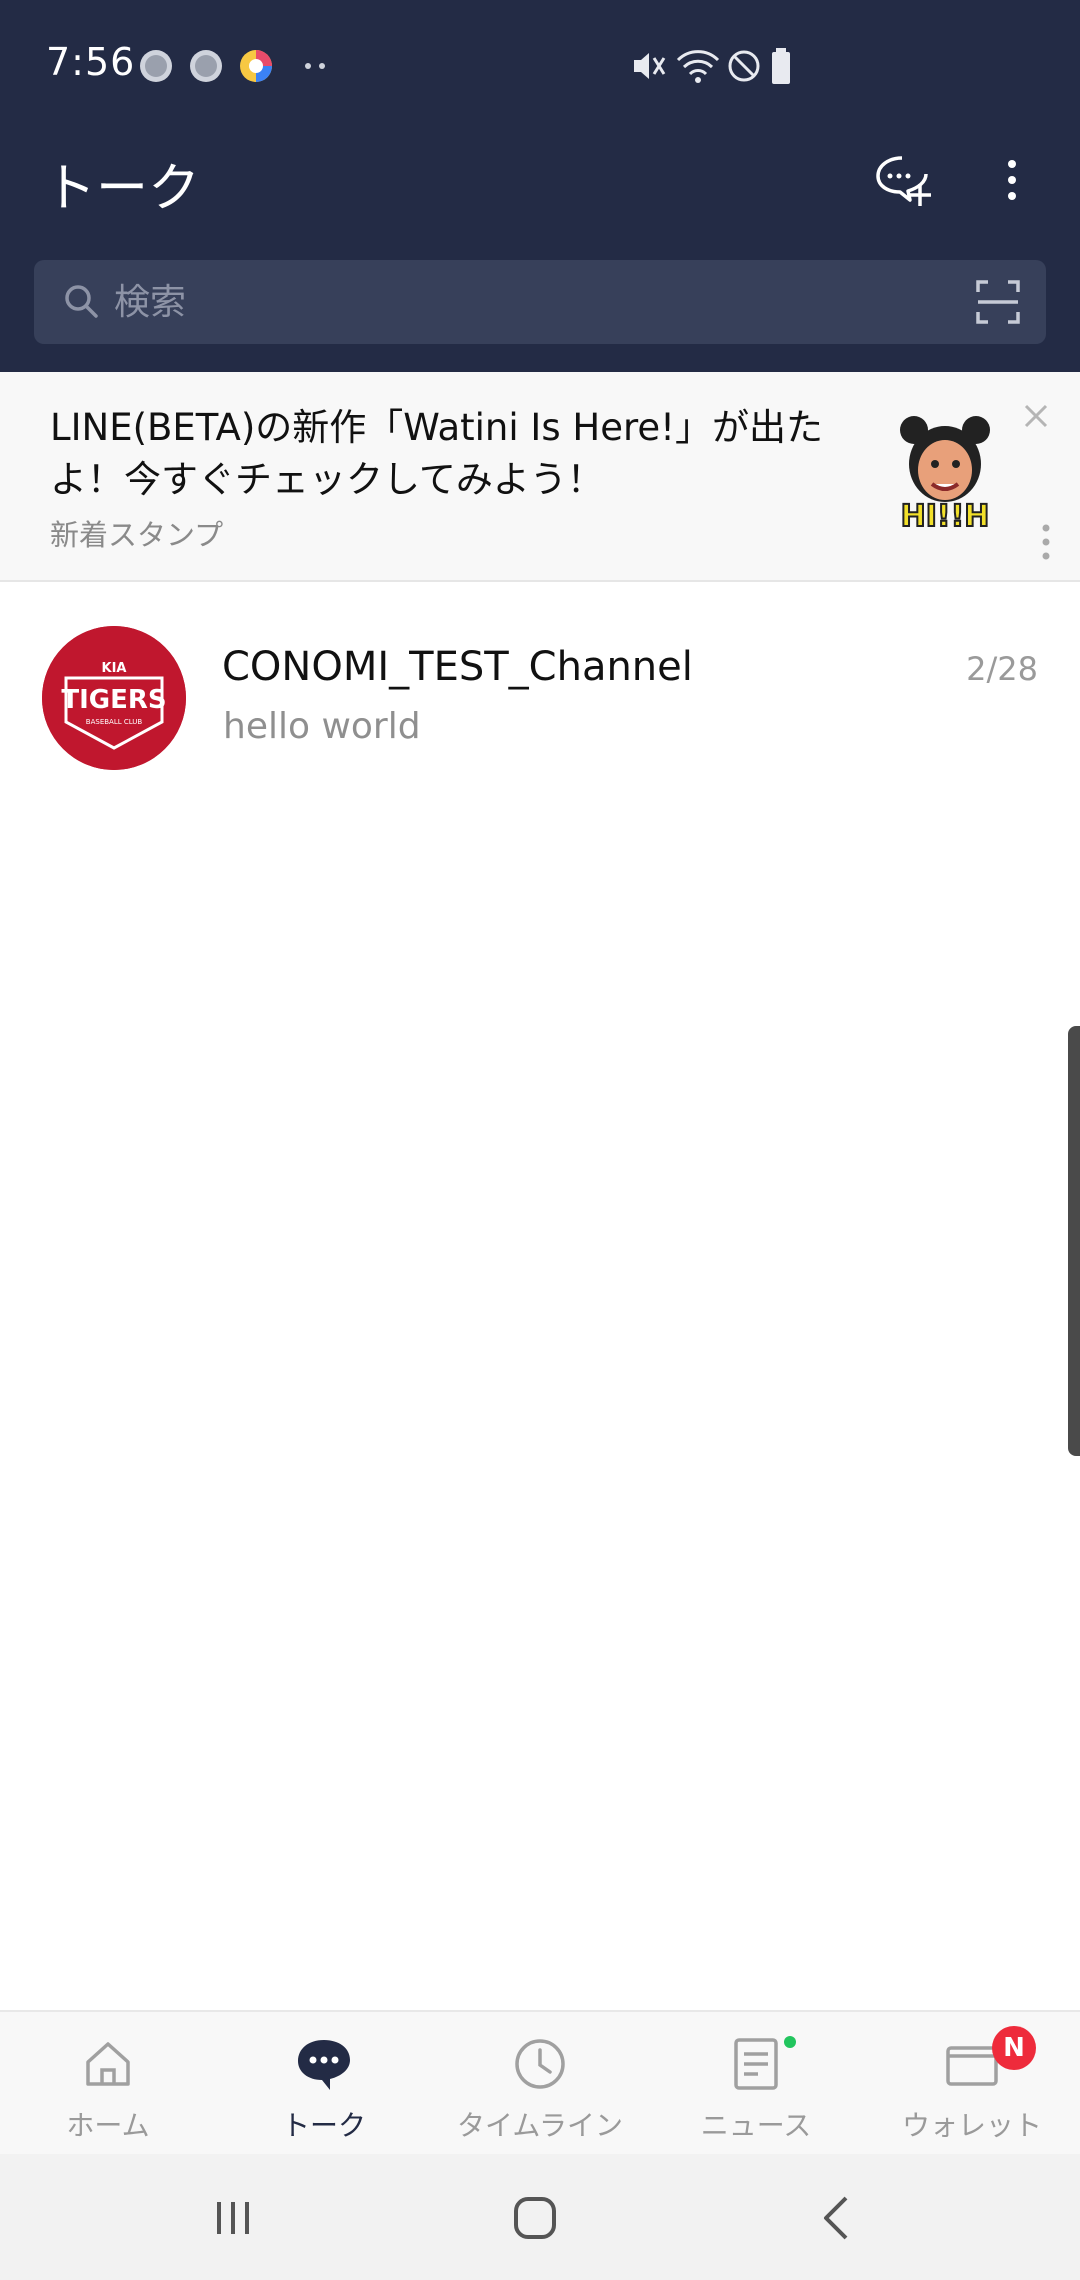  What do you see at coordinates (81, 301) in the screenshot?
I see `search-icon` at bounding box center [81, 301].